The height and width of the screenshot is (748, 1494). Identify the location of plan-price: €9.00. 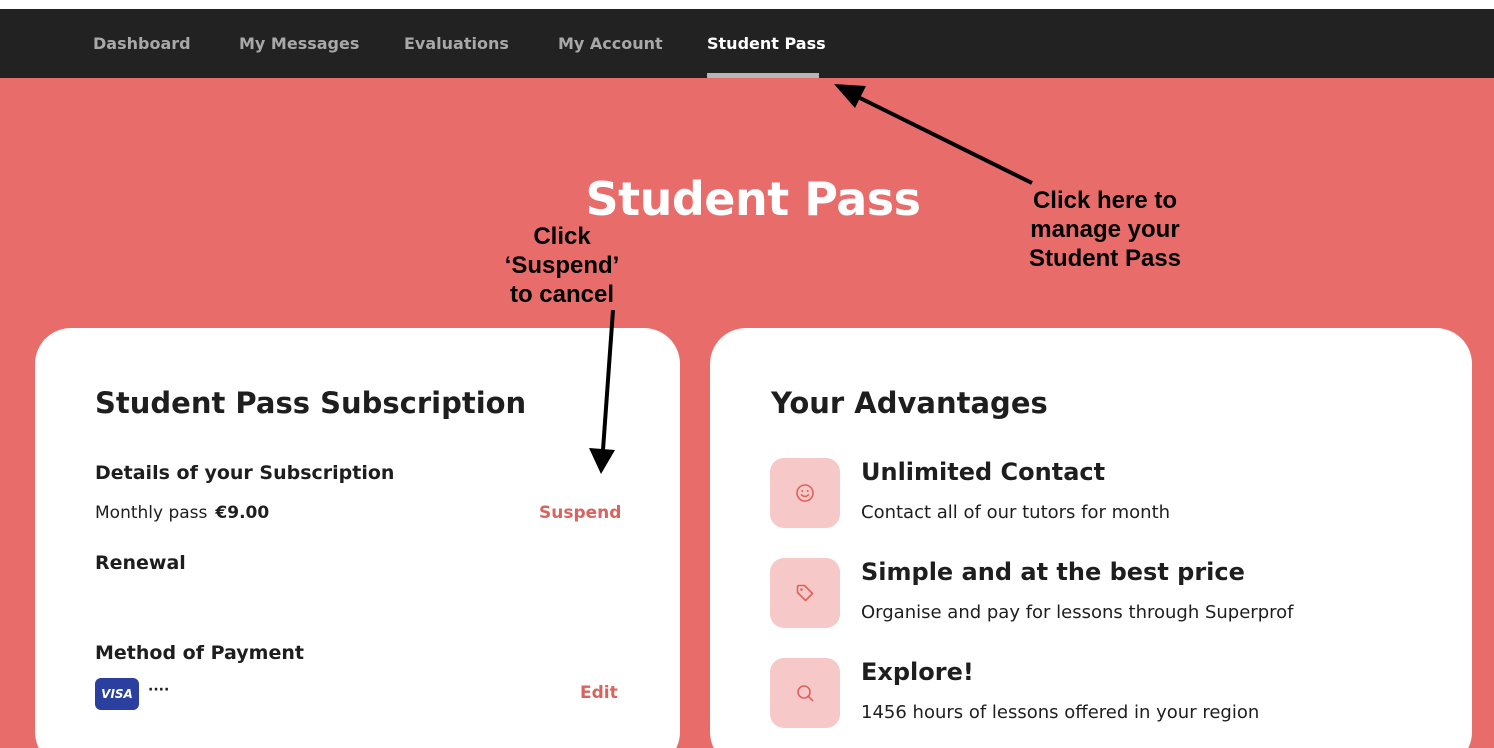
(242, 513).